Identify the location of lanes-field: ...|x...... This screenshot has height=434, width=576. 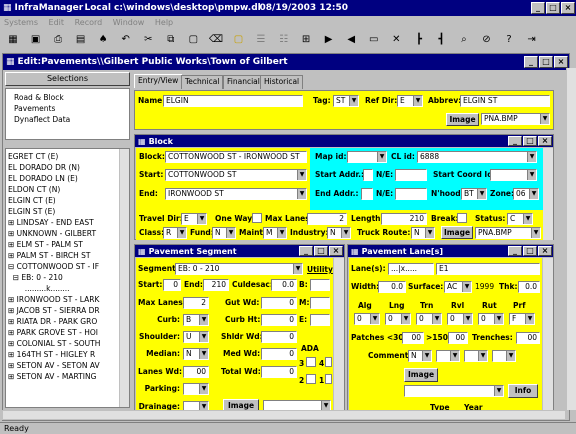
(411, 269).